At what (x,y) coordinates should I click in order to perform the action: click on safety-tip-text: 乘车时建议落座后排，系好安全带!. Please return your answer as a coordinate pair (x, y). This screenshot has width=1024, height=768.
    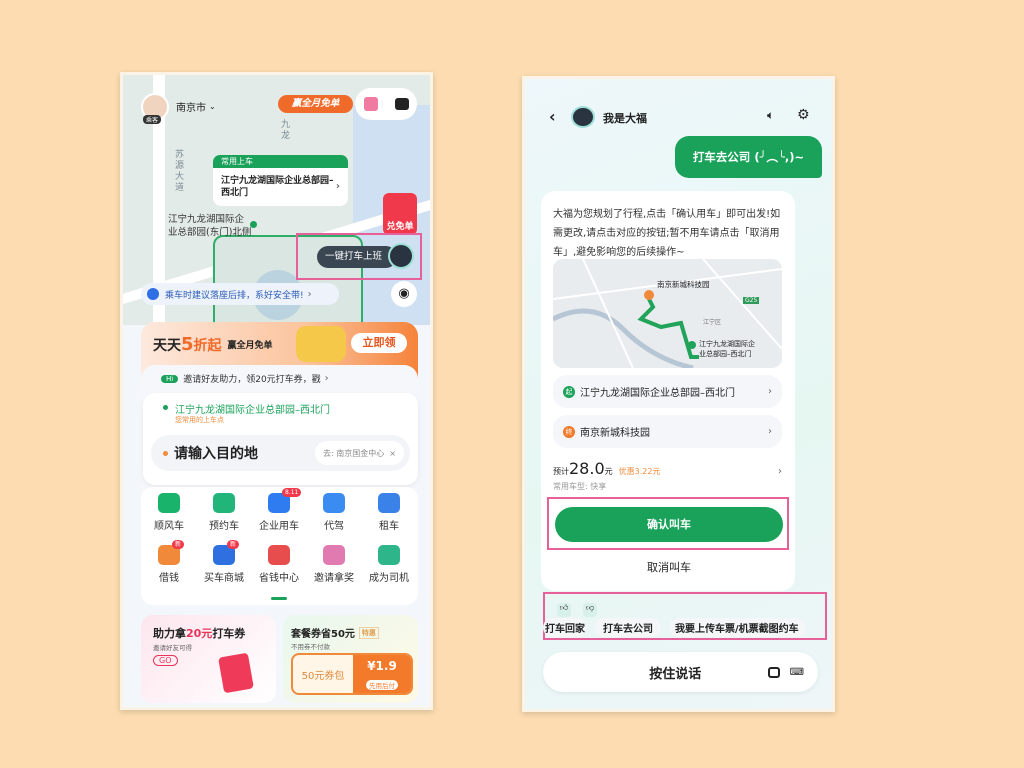
    Looking at the image, I should click on (234, 295).